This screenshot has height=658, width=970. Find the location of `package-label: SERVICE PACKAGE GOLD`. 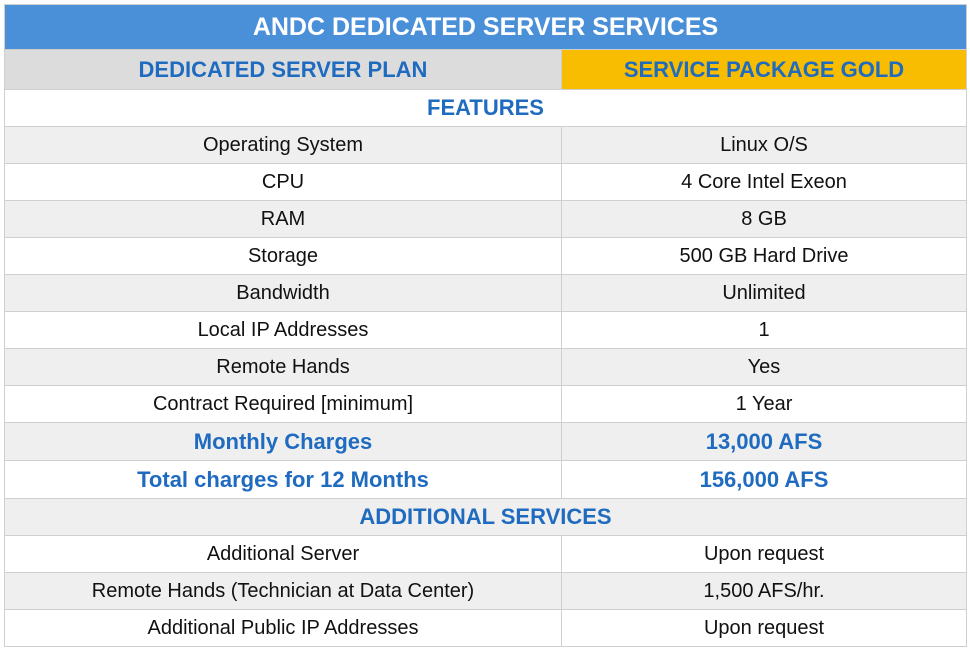

package-label: SERVICE PACKAGE GOLD is located at coordinates (764, 69).